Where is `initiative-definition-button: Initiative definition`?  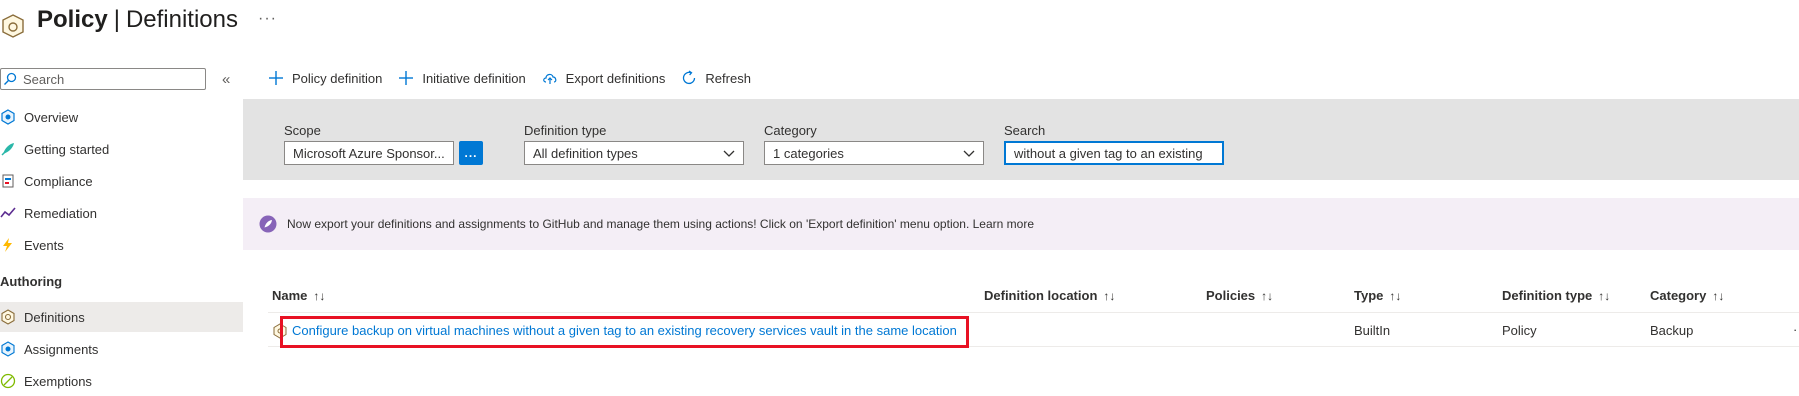 initiative-definition-button: Initiative definition is located at coordinates (462, 78).